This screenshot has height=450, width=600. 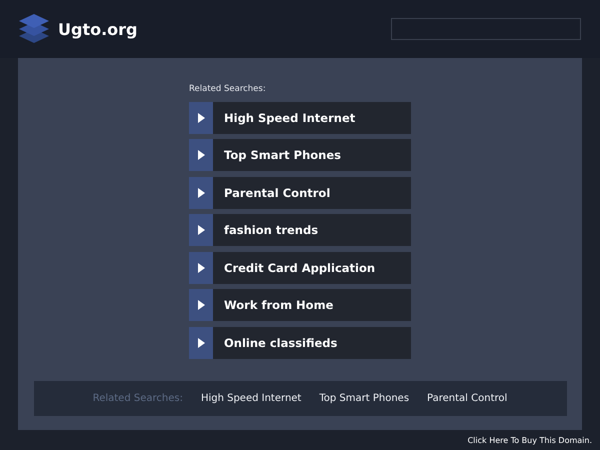 What do you see at coordinates (98, 29) in the screenshot?
I see `site-title: Ugto.org` at bounding box center [98, 29].